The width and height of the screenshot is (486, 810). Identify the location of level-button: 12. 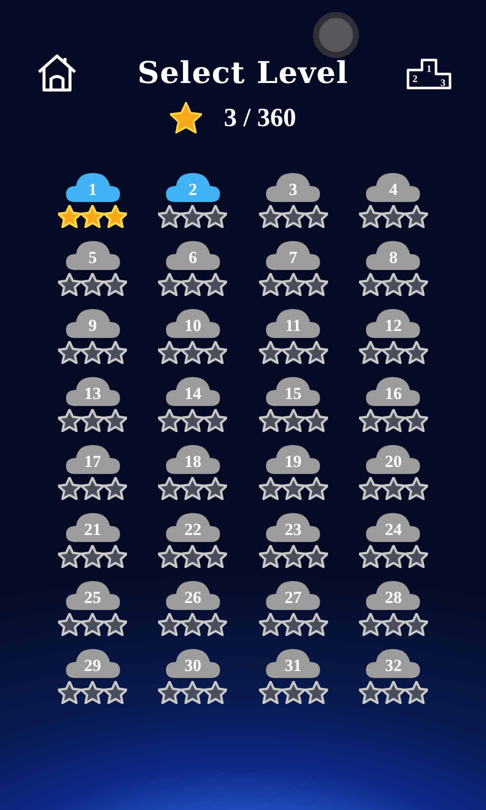
(393, 323).